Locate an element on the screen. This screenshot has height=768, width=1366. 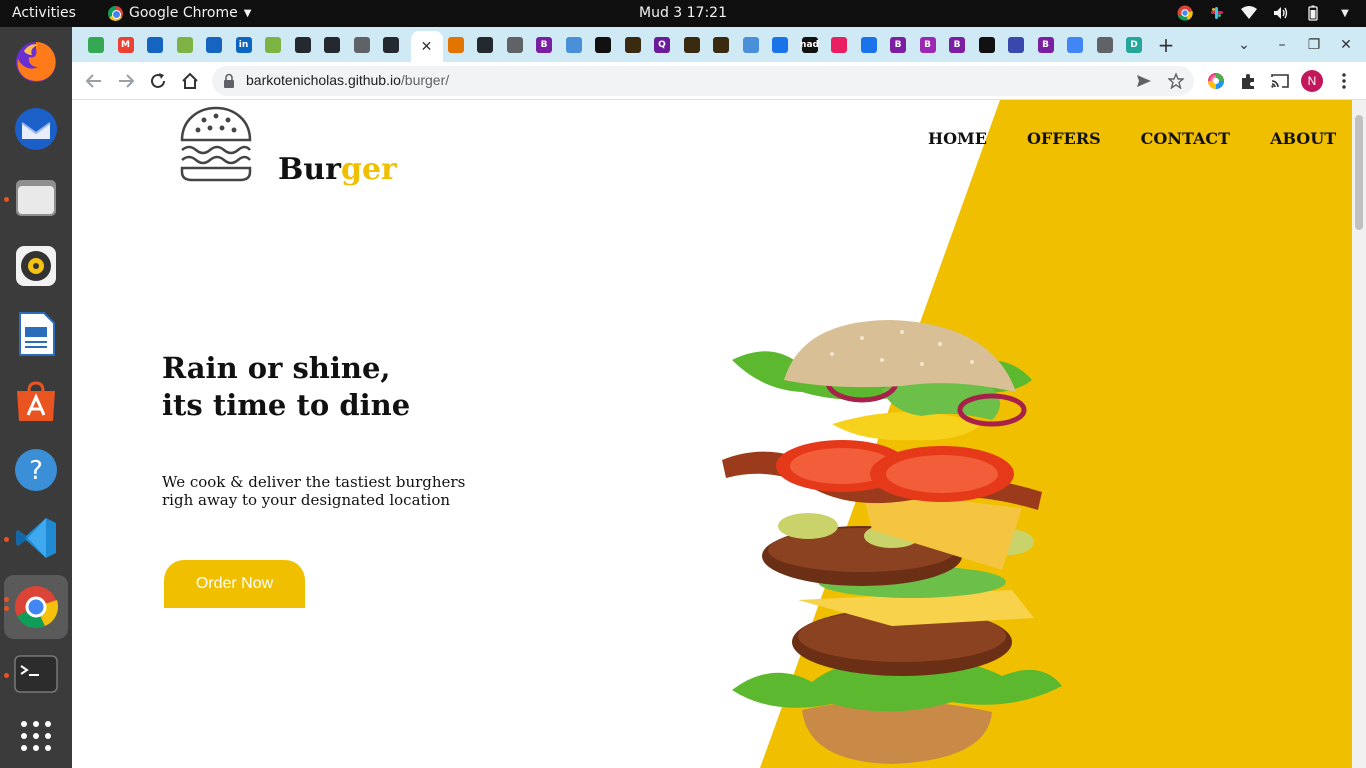
nav-about: ABOUT is located at coordinates (1303, 138).